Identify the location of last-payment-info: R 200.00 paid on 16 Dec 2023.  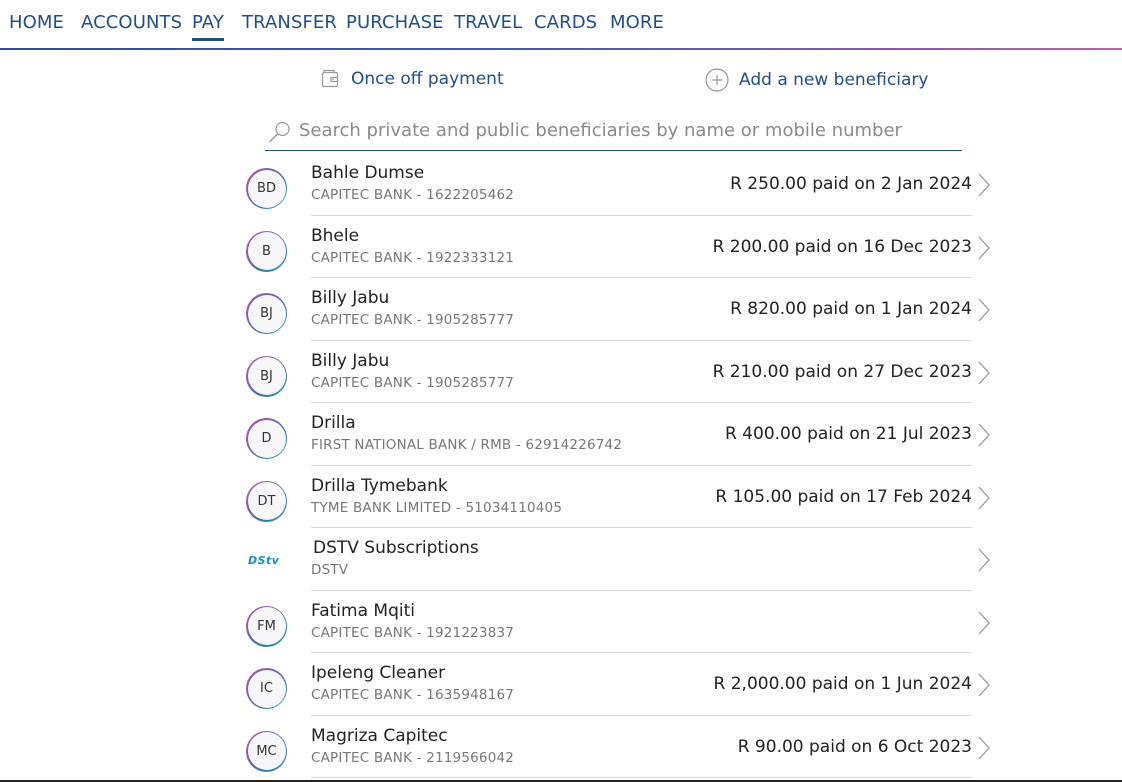
(842, 246).